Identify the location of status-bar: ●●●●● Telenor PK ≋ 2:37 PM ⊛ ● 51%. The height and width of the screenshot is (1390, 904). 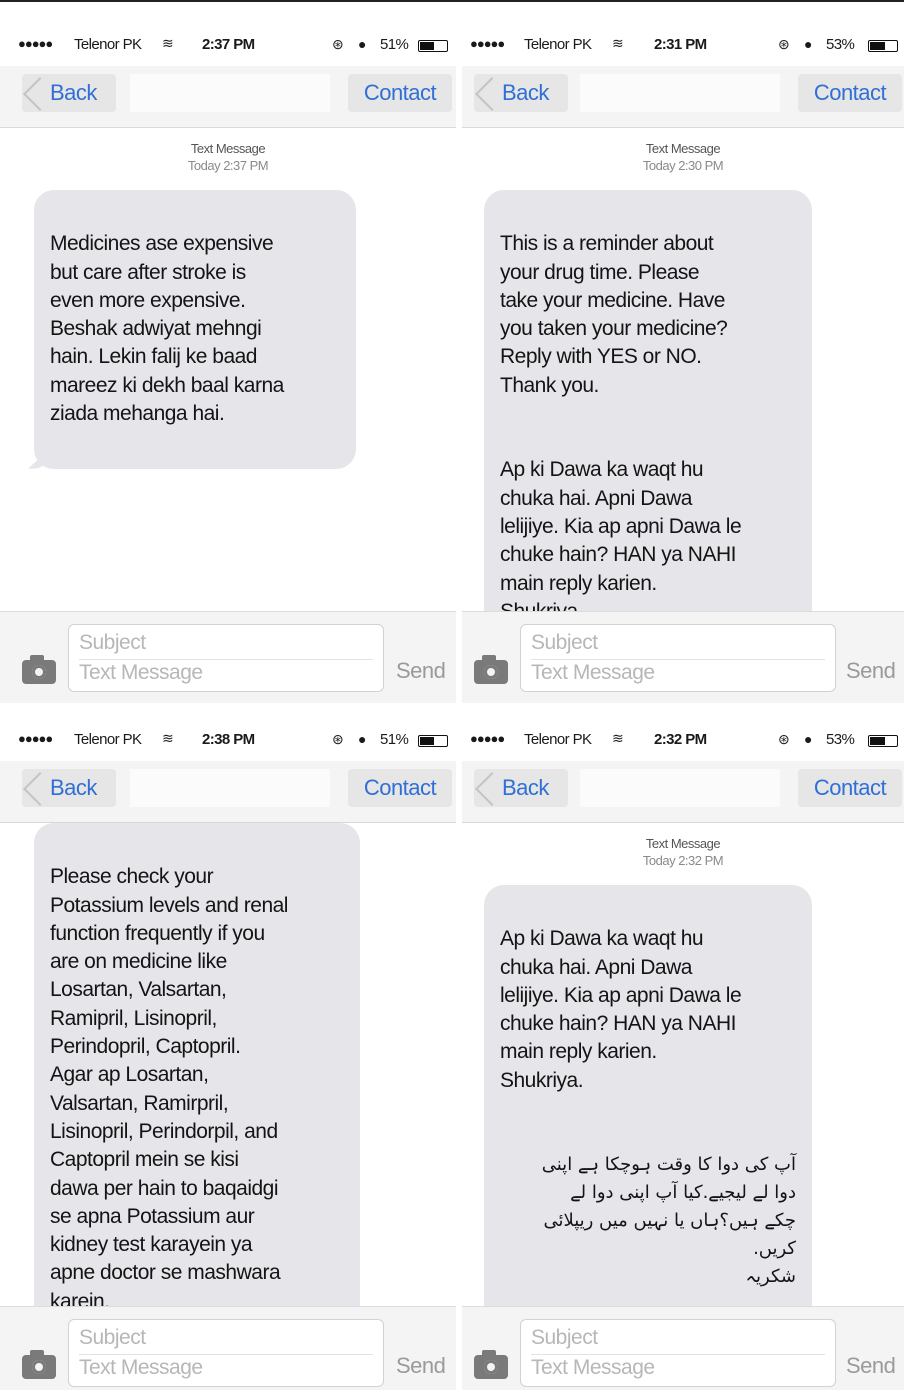
(228, 45).